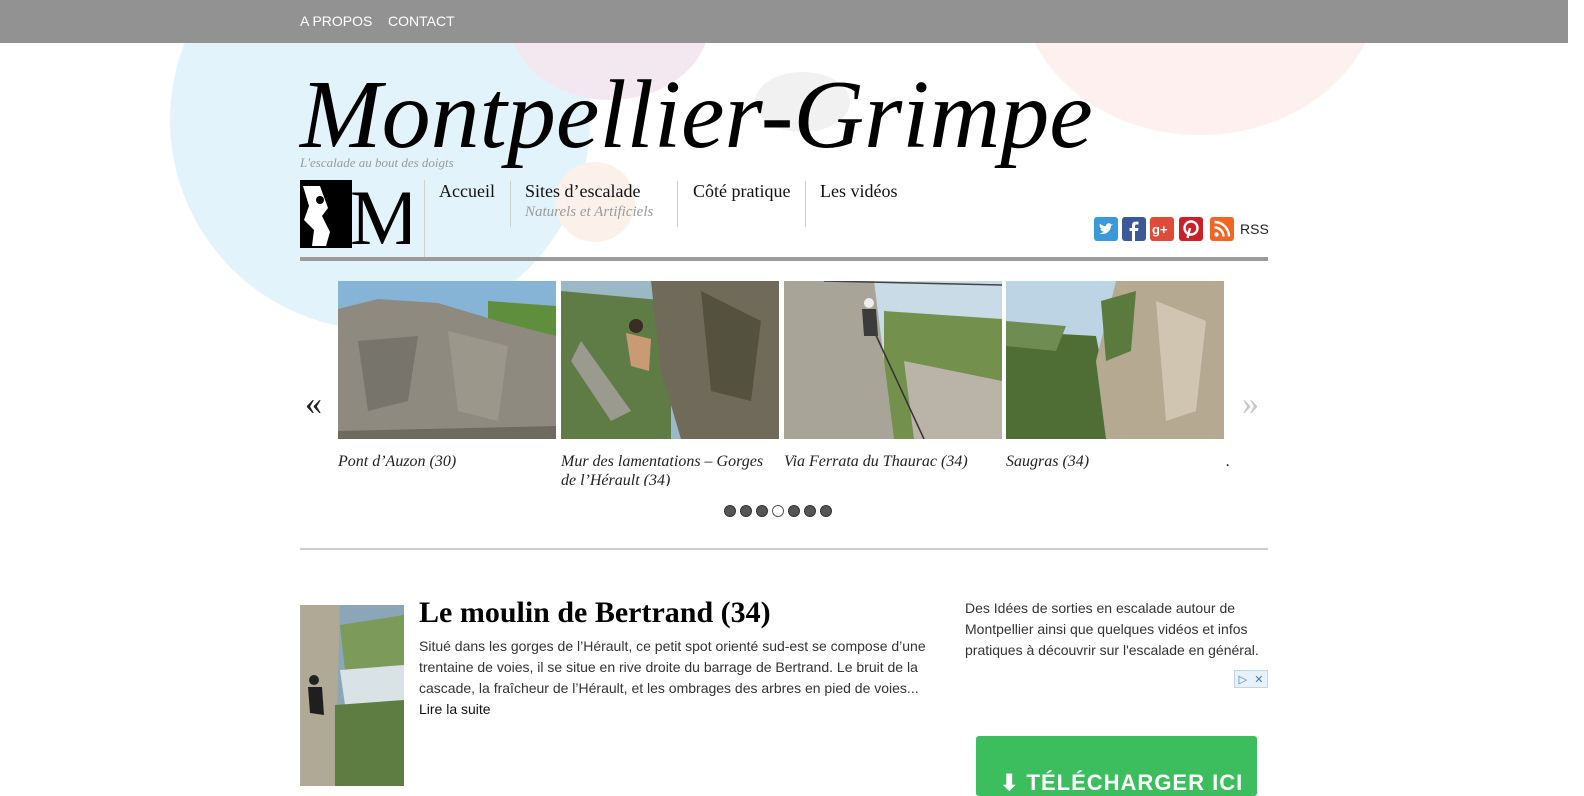 Image resolution: width=1584 pixels, height=796 pixels. I want to click on download-ad-label: ⬇ TÉLÉCHARGER ICI, so click(1122, 782).